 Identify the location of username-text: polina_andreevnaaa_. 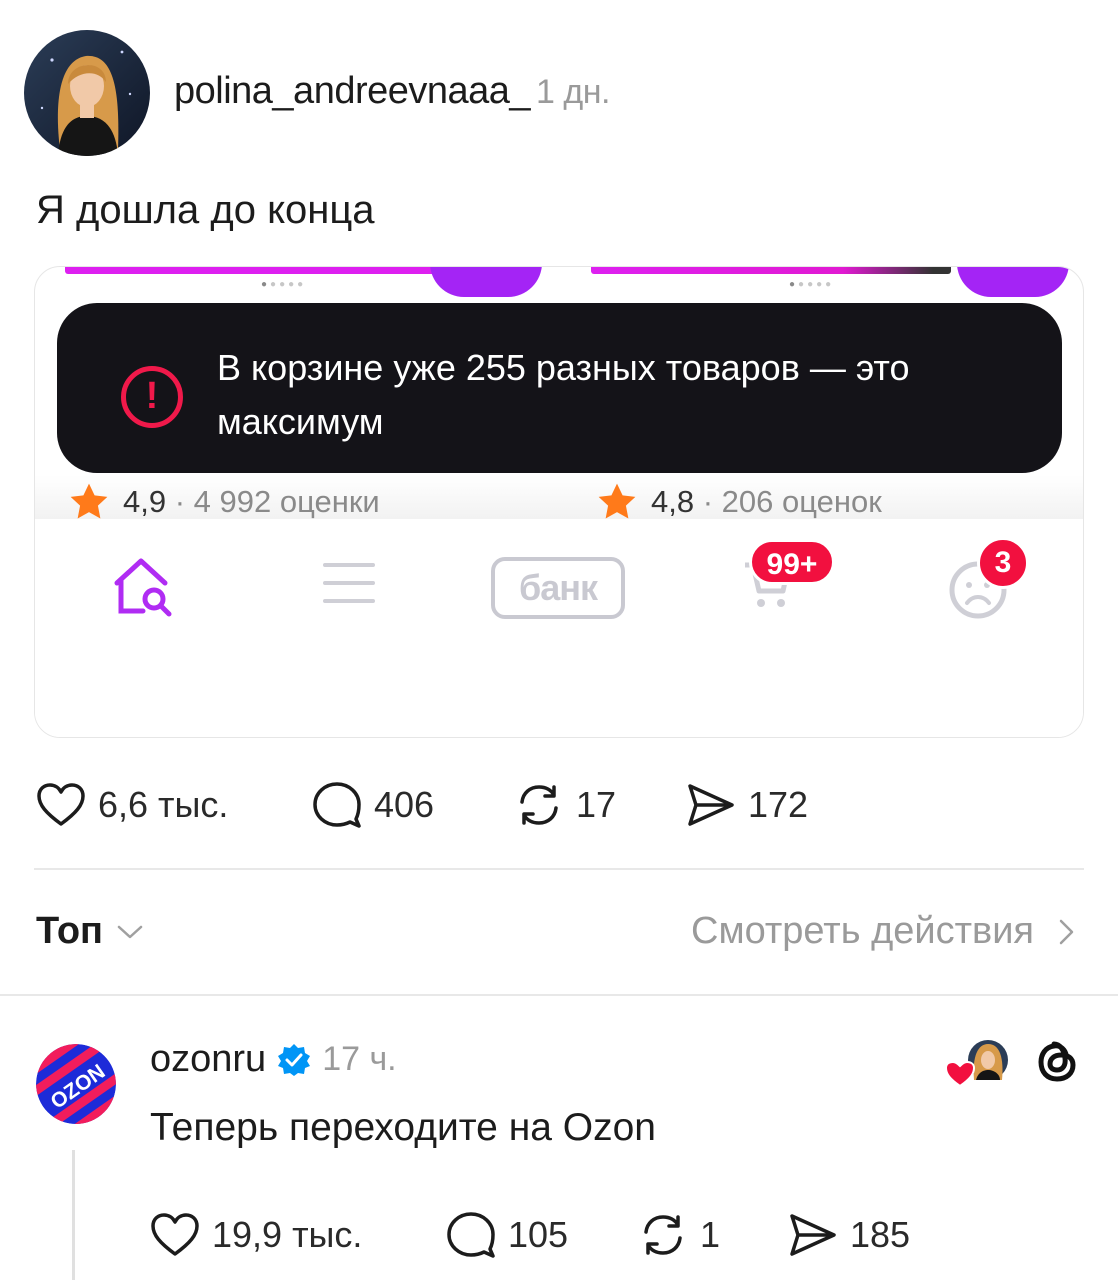
(352, 91).